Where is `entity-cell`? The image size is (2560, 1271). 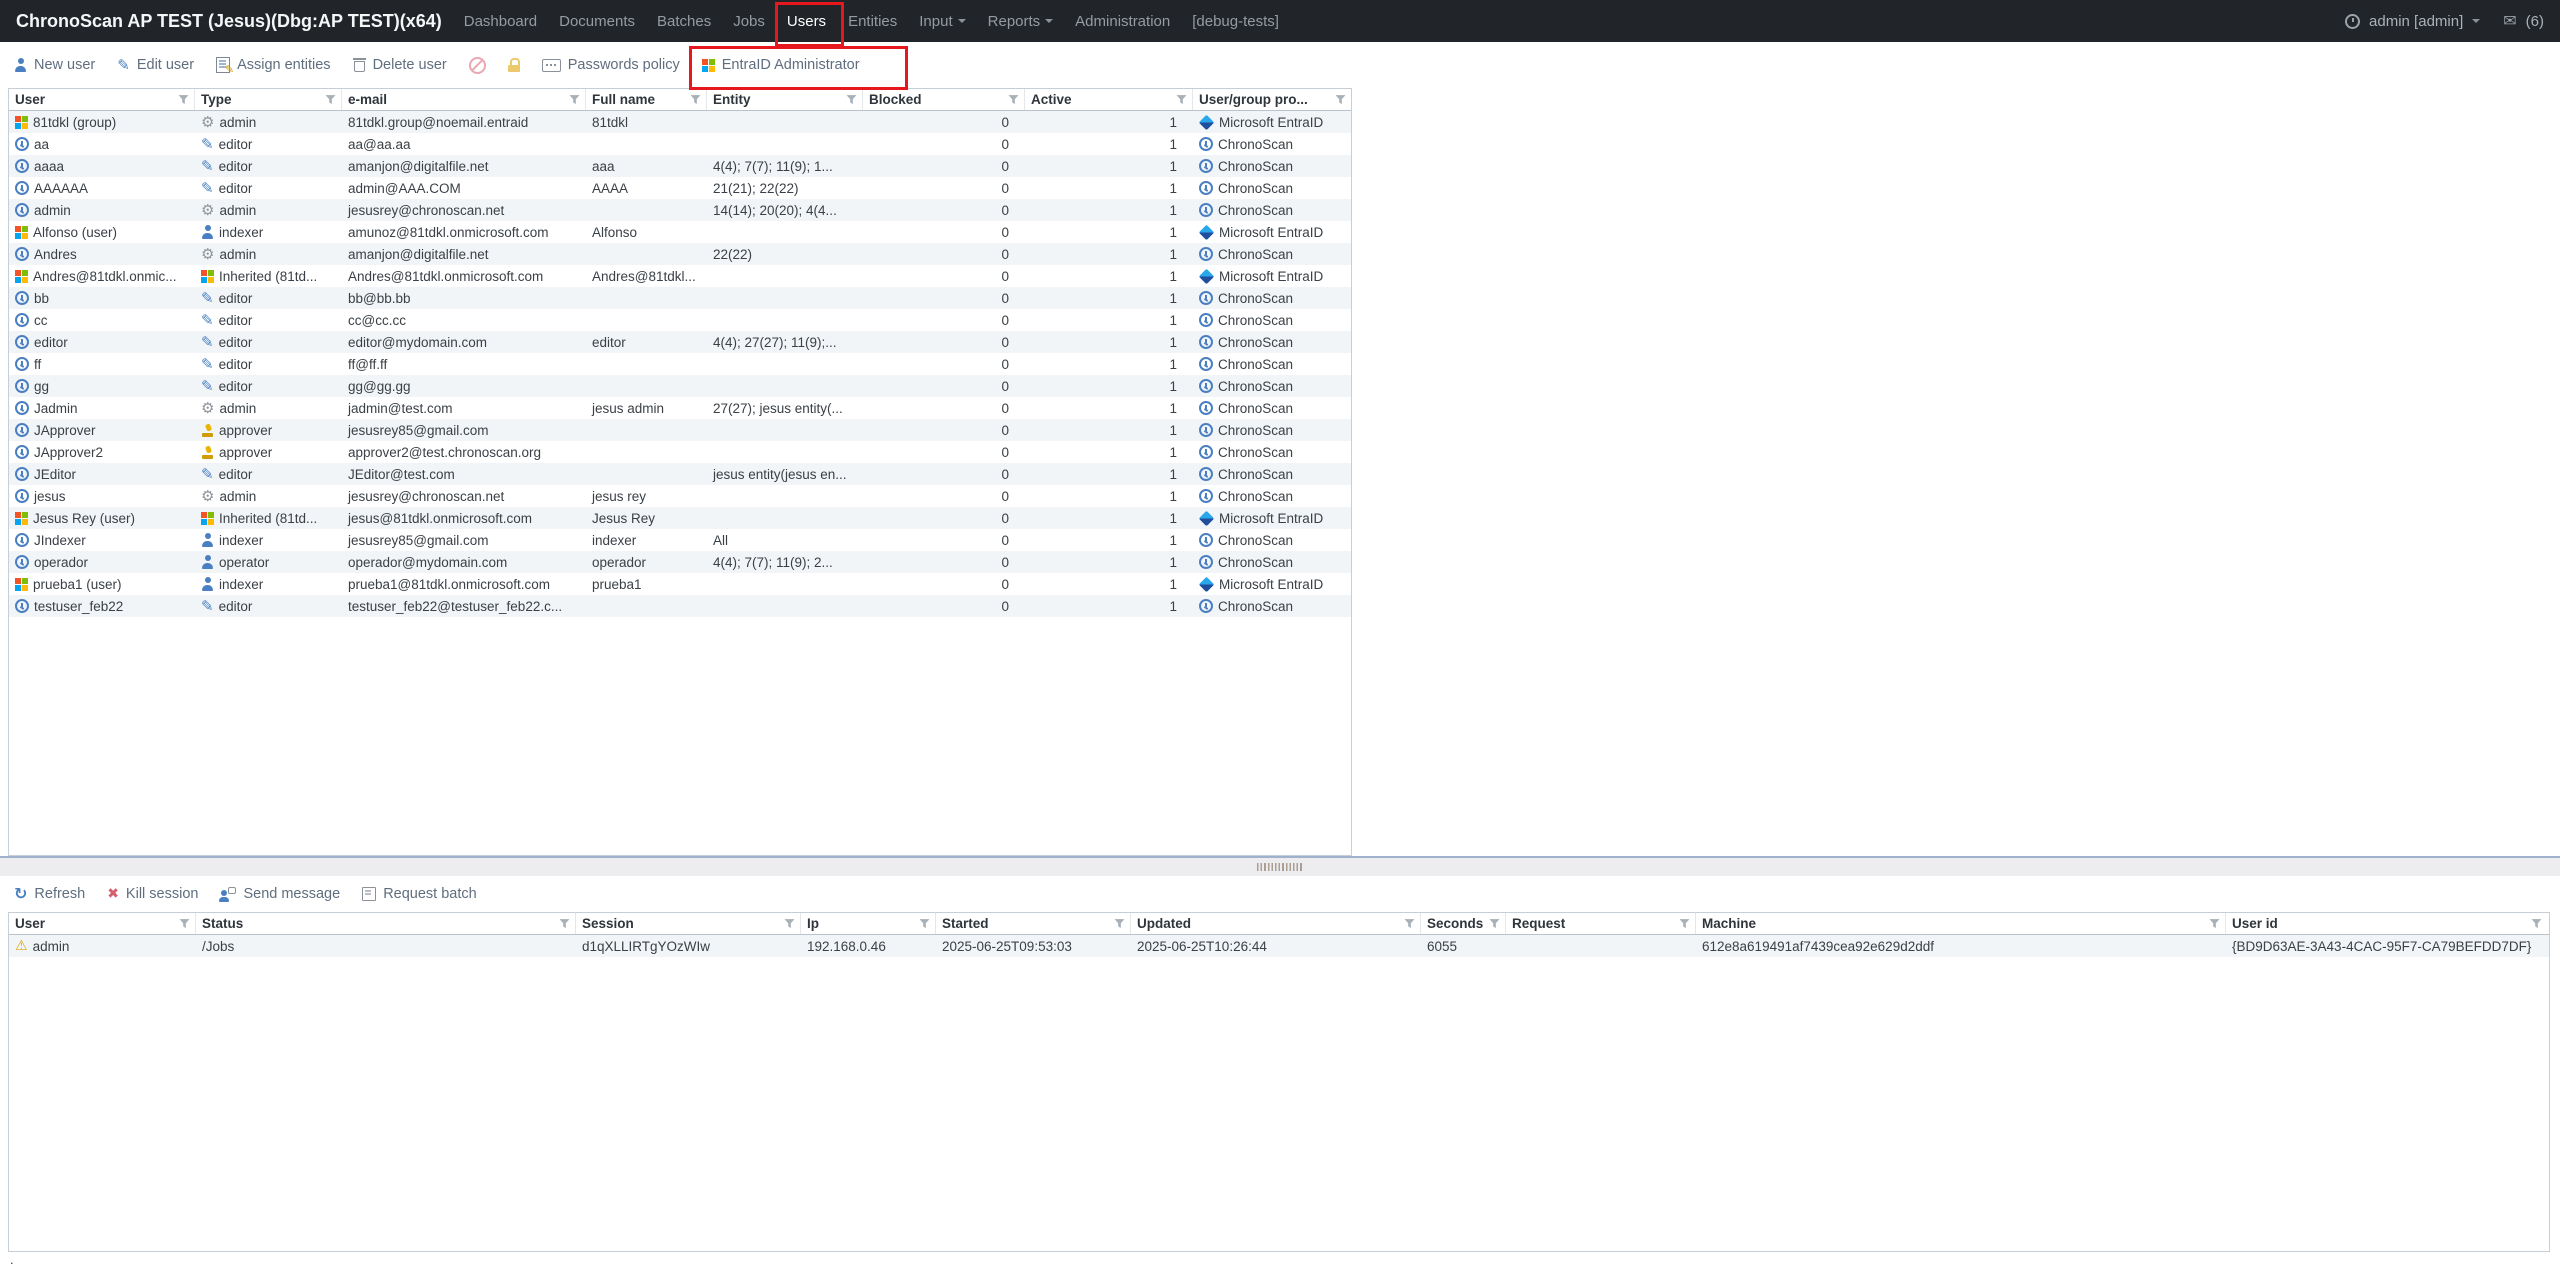
entity-cell is located at coordinates (785, 452).